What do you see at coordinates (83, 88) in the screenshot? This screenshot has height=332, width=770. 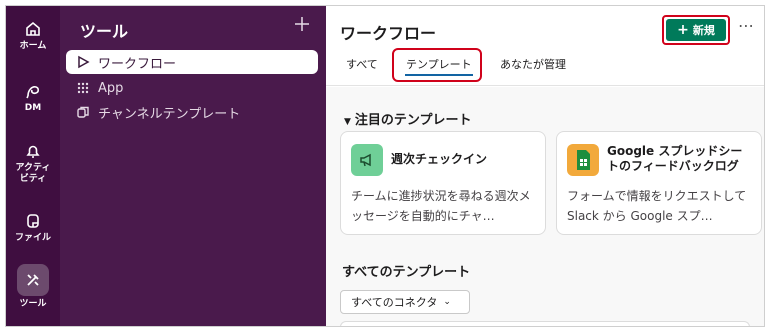 I see `app-grid-icon` at bounding box center [83, 88].